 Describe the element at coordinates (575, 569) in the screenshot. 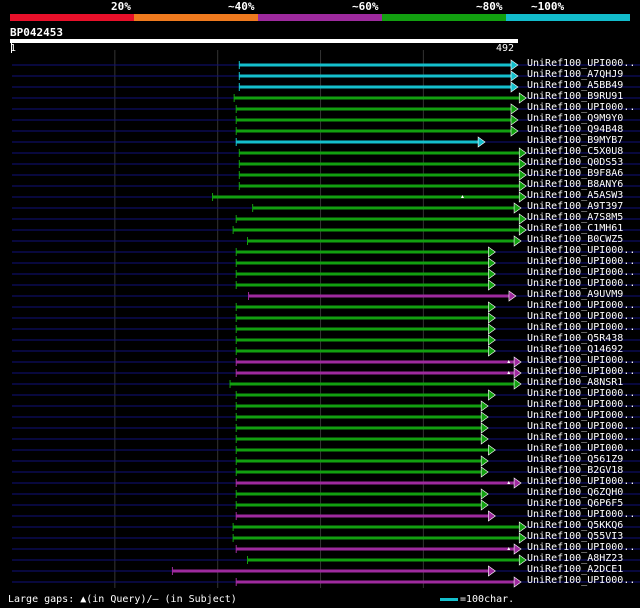

I see `hit-label: UniRef100_A2DCE1` at that location.